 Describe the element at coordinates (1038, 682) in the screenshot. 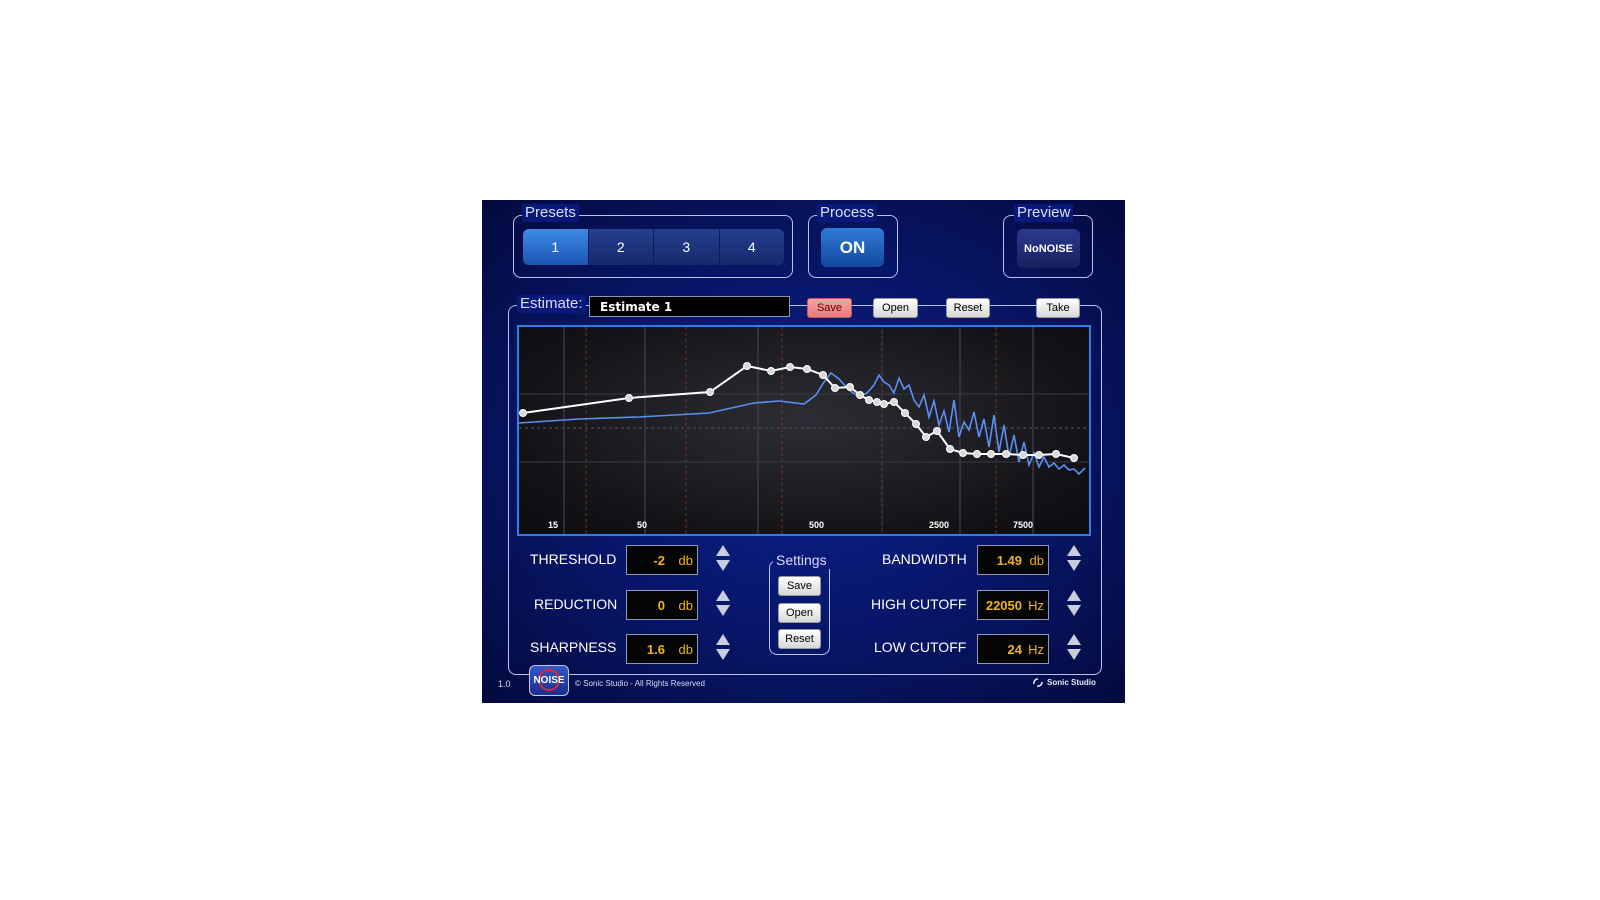

I see `sonic-studio-logo-icon` at that location.